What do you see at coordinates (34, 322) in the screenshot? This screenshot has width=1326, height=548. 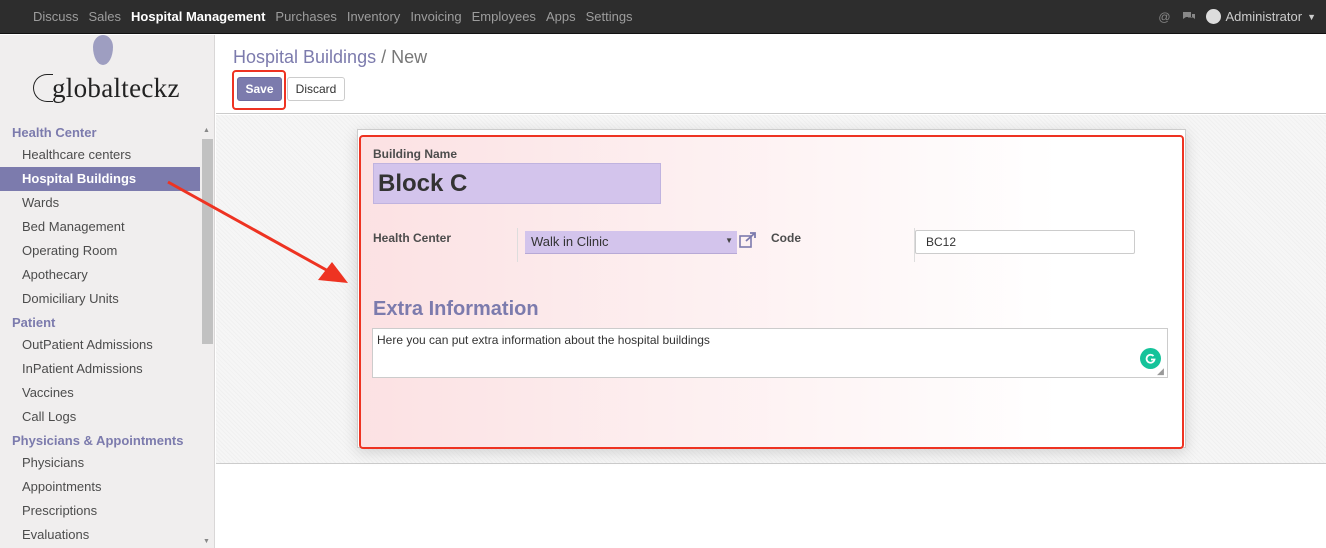 I see `section-patient: Patient` at bounding box center [34, 322].